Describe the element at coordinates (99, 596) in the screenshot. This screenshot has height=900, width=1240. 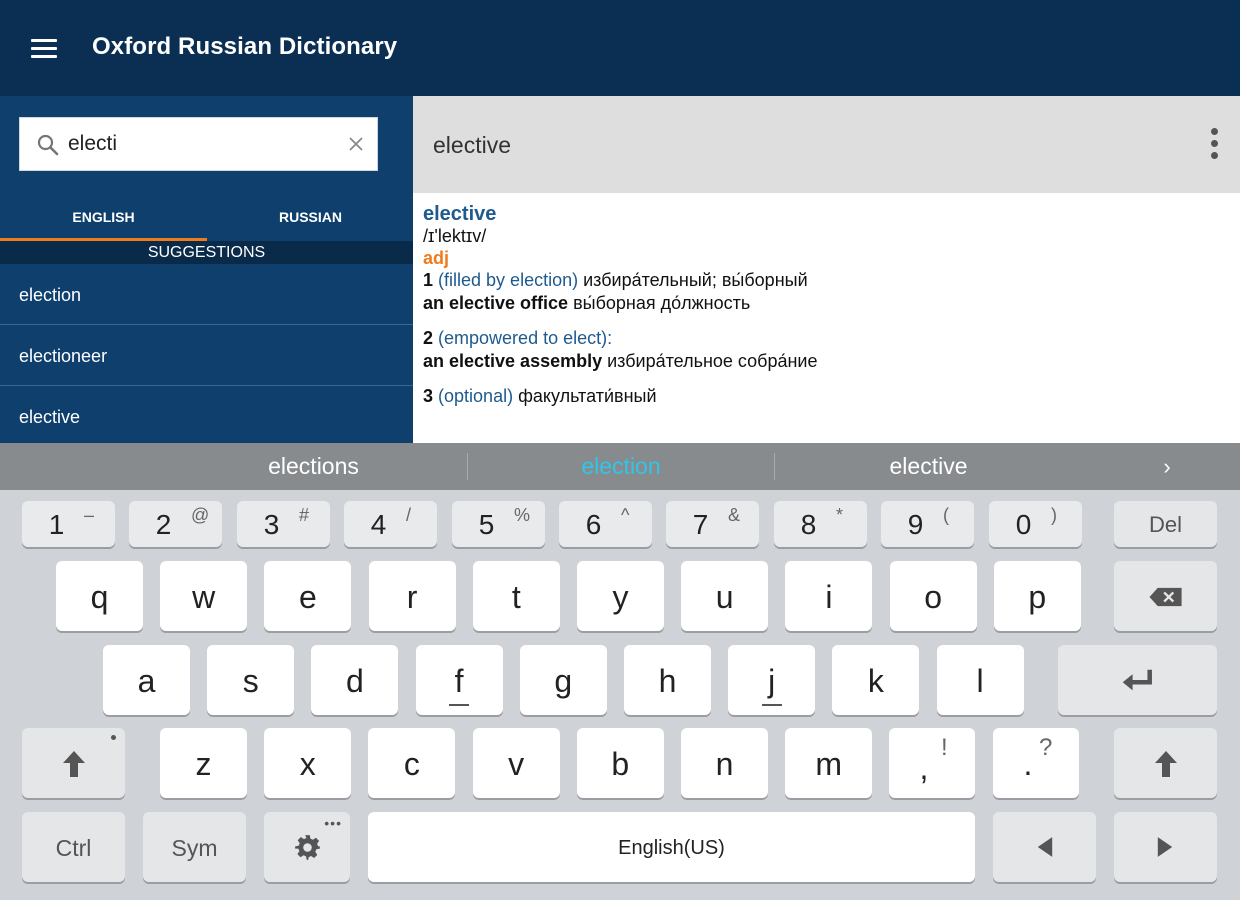
I see `key-q: q` at that location.